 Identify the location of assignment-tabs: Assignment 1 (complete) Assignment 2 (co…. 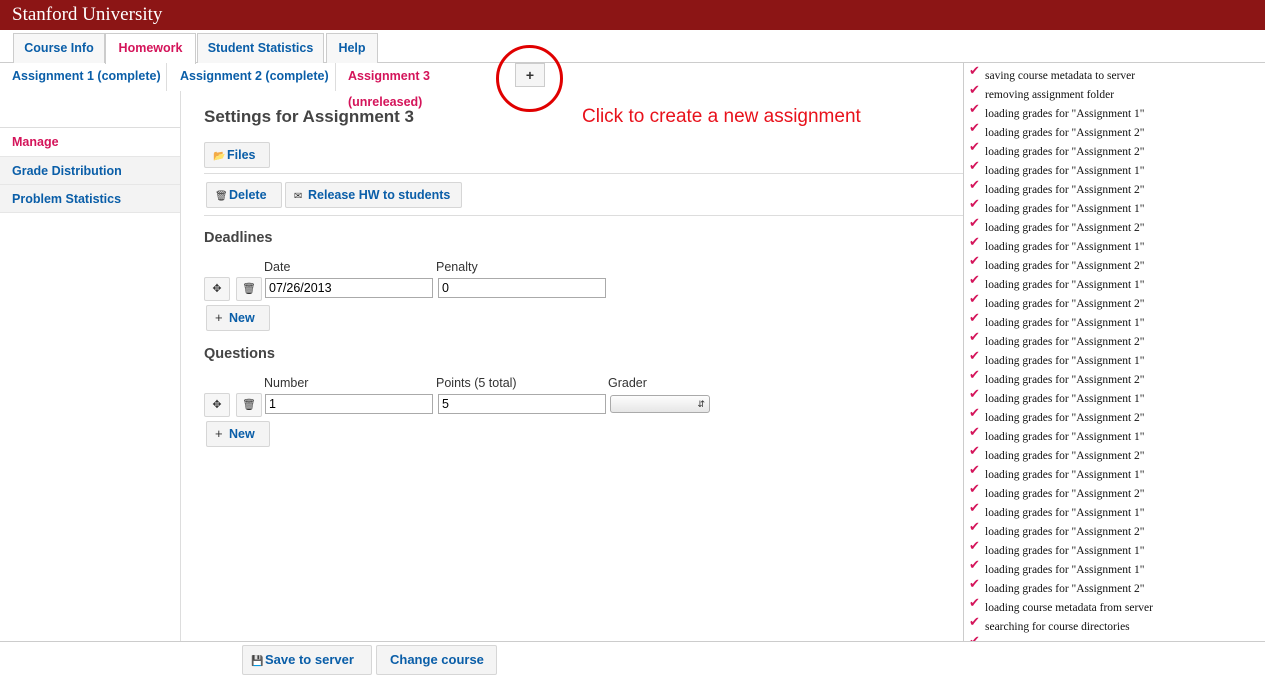
(481, 86).